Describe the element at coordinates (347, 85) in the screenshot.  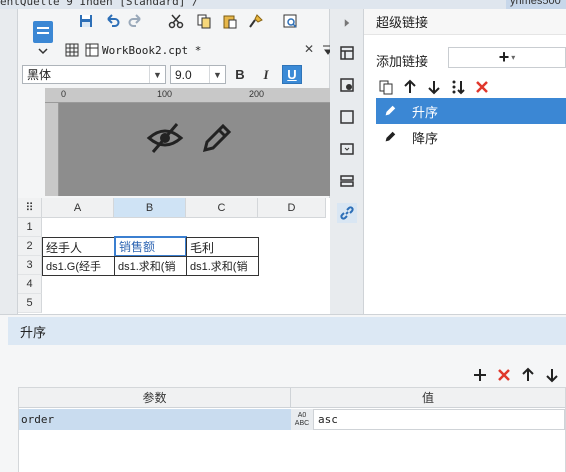
I see `cell-info-icon` at that location.